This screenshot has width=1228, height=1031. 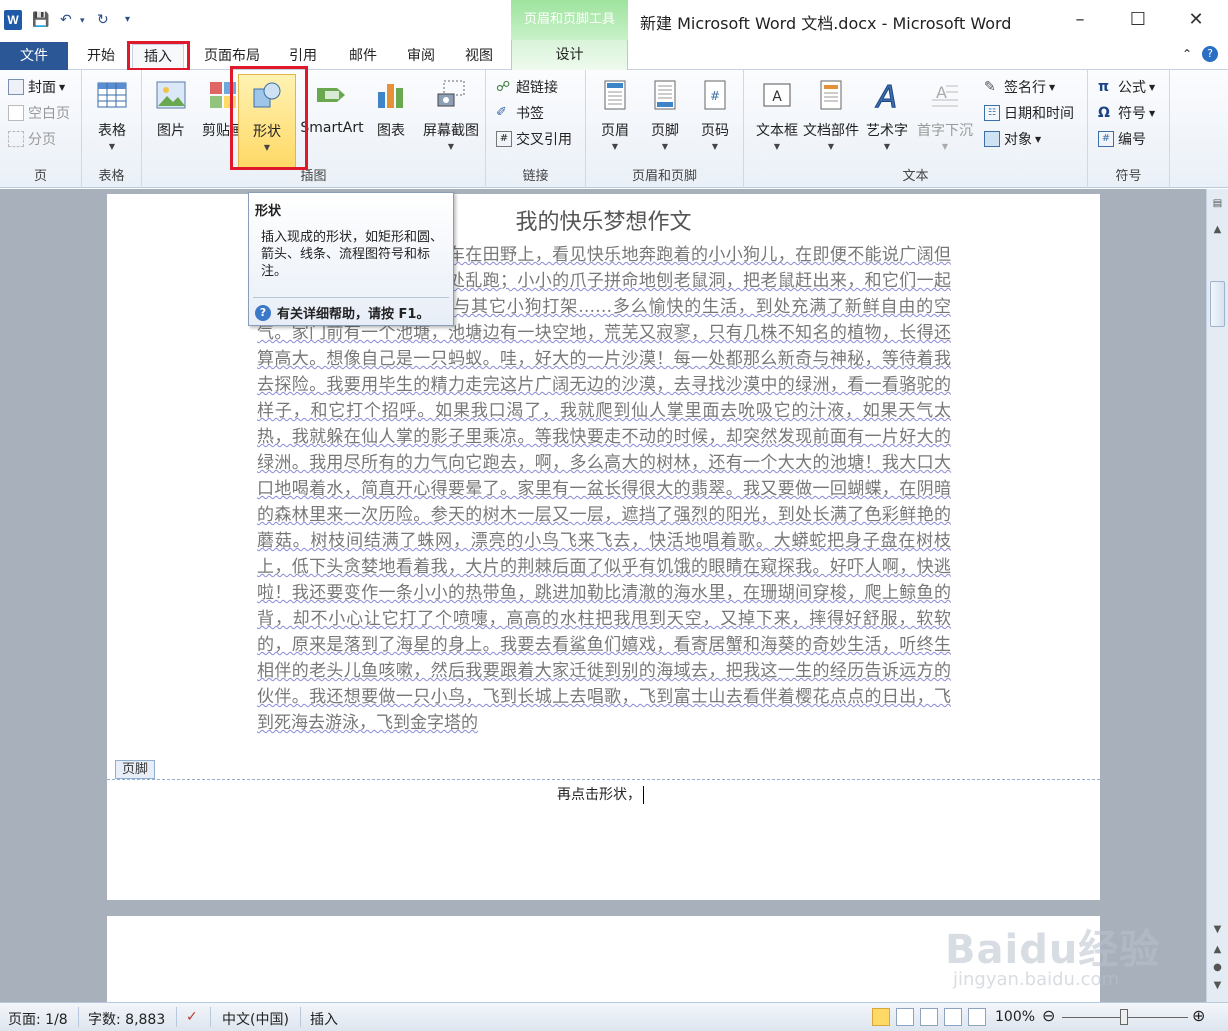 What do you see at coordinates (324, 1019) in the screenshot?
I see `status-insert-mode: 插入` at bounding box center [324, 1019].